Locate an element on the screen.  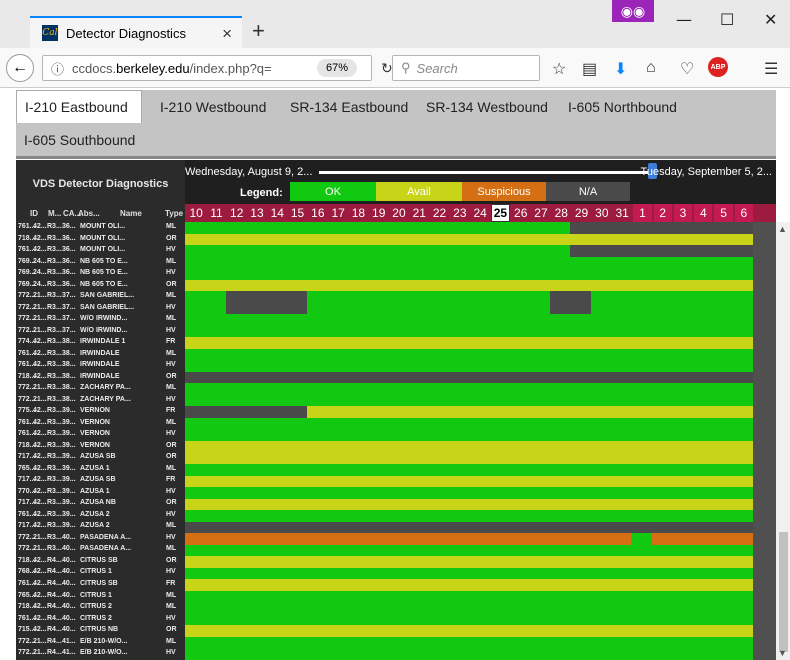
adblock-icon: ABP is located at coordinates (718, 67).